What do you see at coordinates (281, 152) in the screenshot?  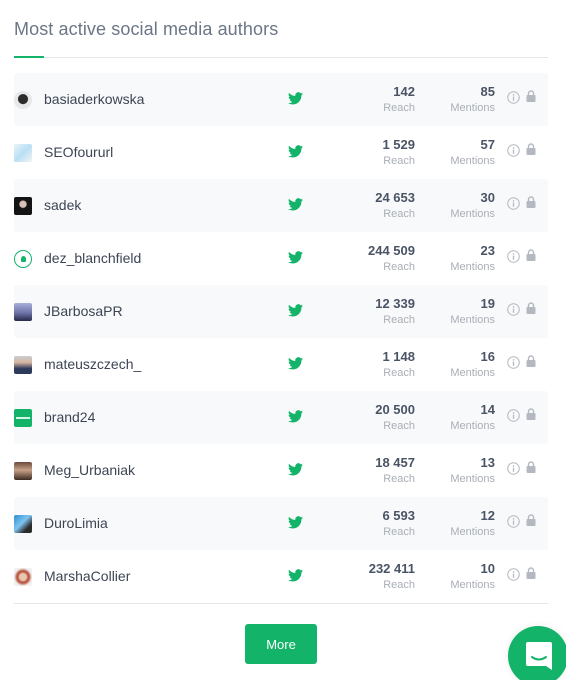 I see `author-row: SEOfoururl 1 529 Reach 57 Mentions` at bounding box center [281, 152].